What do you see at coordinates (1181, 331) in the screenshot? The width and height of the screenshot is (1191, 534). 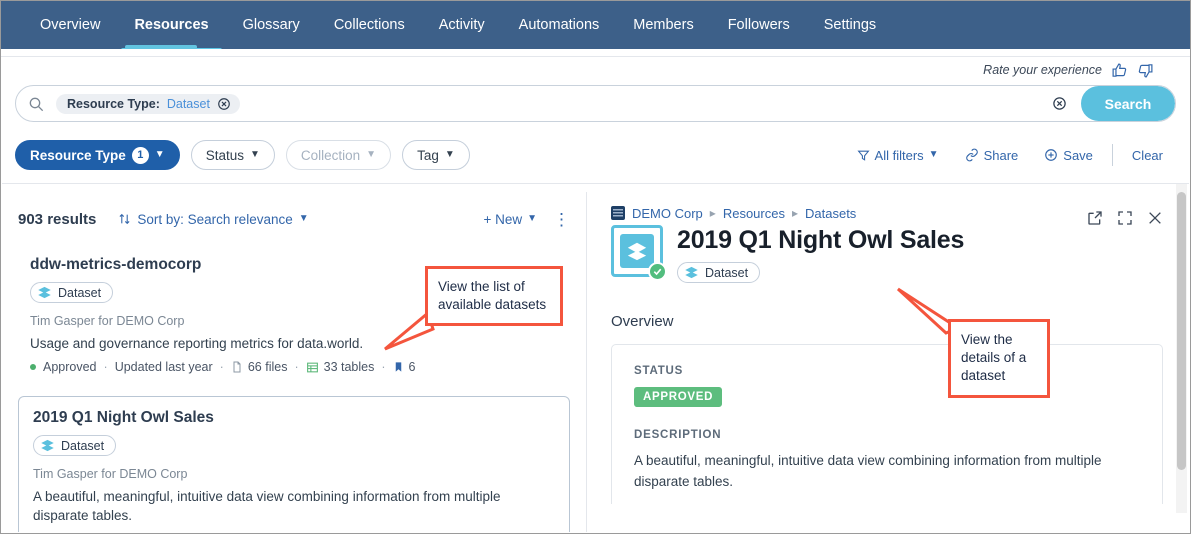 I see `scrollbar-thumb` at bounding box center [1181, 331].